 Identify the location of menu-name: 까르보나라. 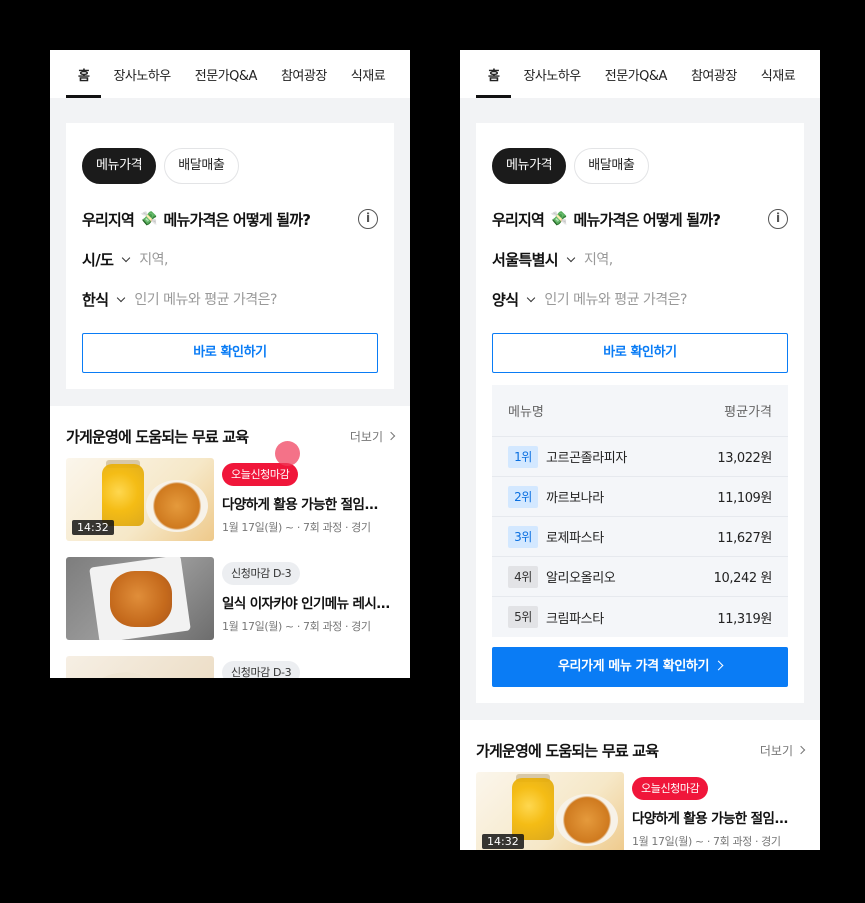
(575, 498).